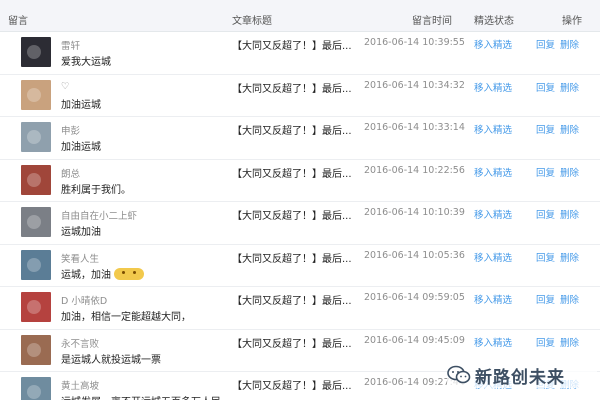  Describe the element at coordinates (252, 21) in the screenshot. I see `header-article-title: 文章标题` at that location.